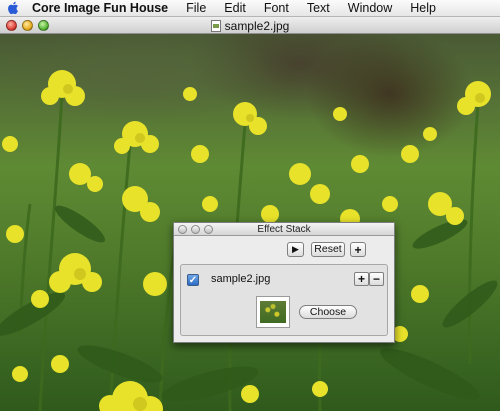 The image size is (500, 411). What do you see at coordinates (196, 8) in the screenshot?
I see `menu-file: File` at bounding box center [196, 8].